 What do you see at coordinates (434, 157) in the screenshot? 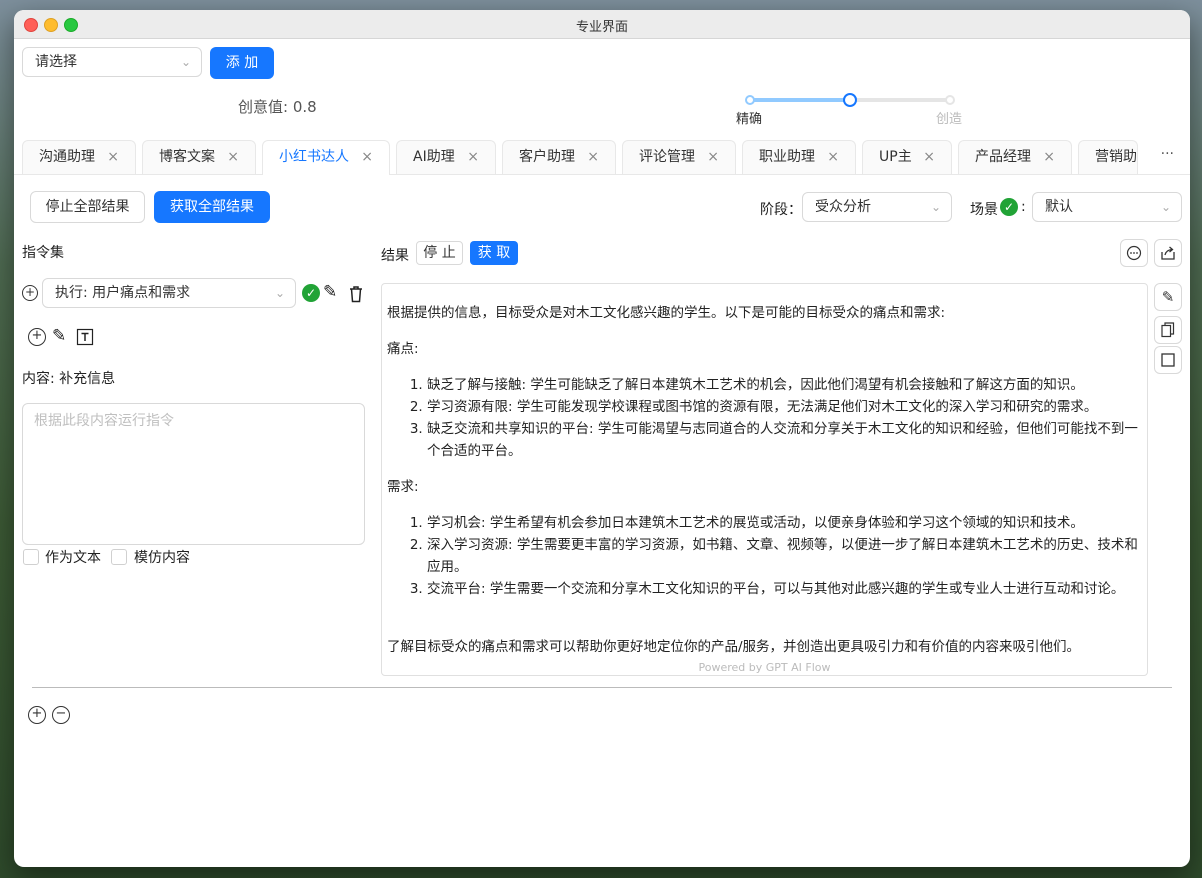
I see `tab-label: AI助理` at bounding box center [434, 157].